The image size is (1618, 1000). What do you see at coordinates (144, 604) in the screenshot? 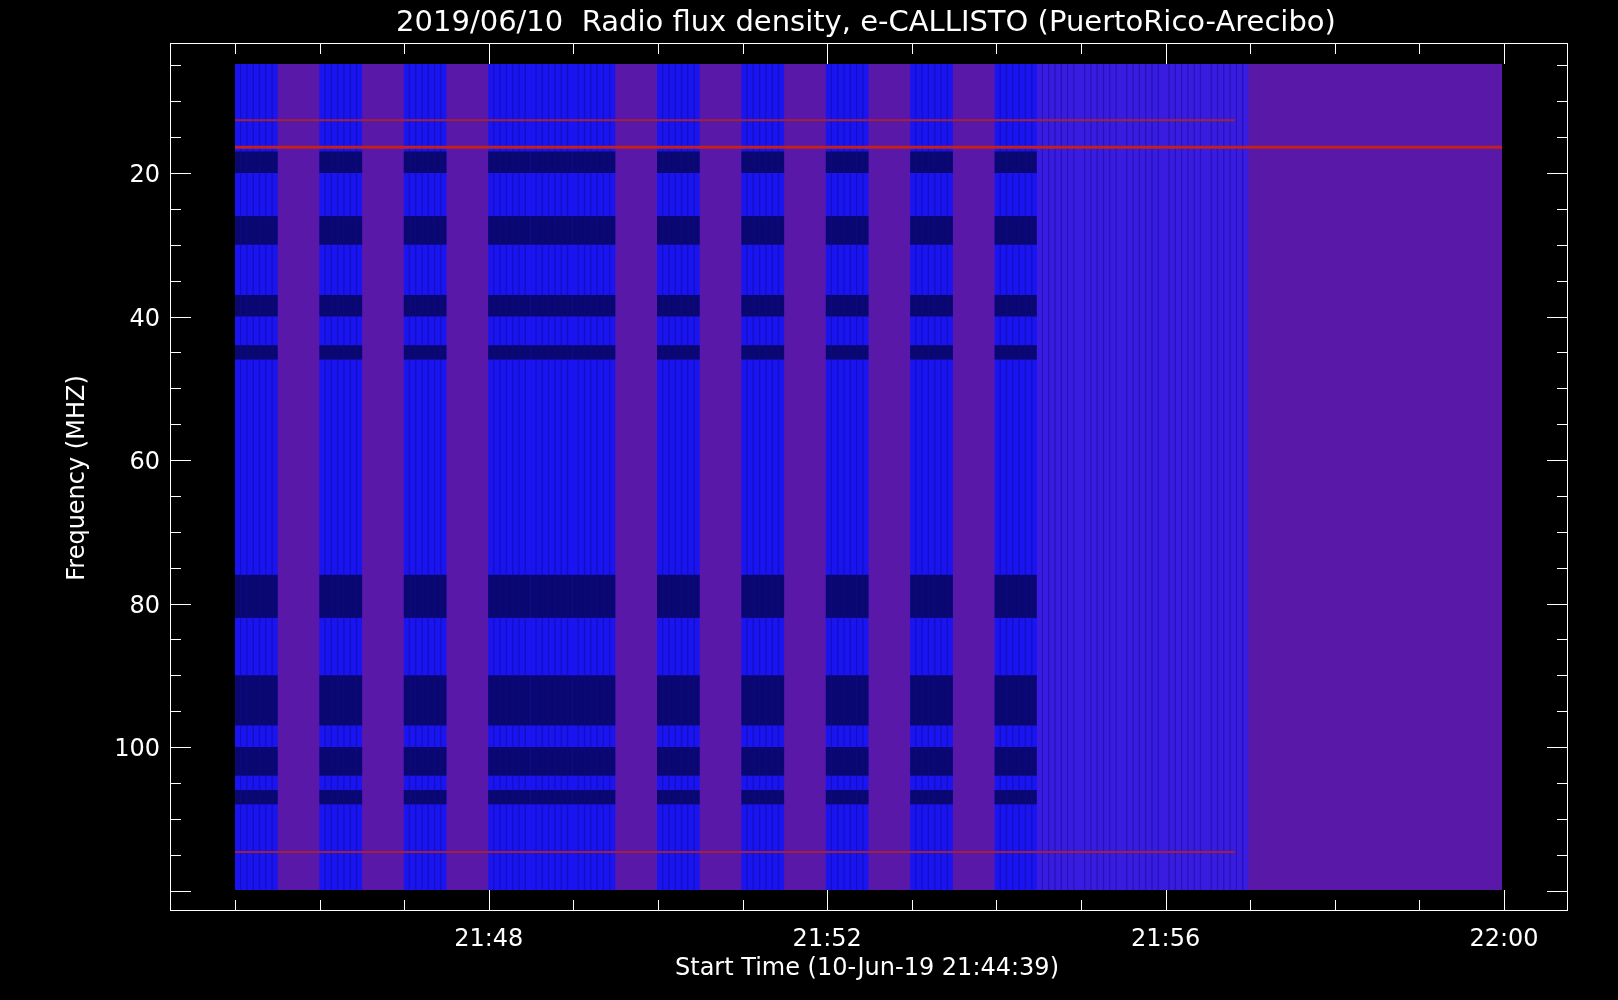
I see `y-tick-label: 80` at bounding box center [144, 604].